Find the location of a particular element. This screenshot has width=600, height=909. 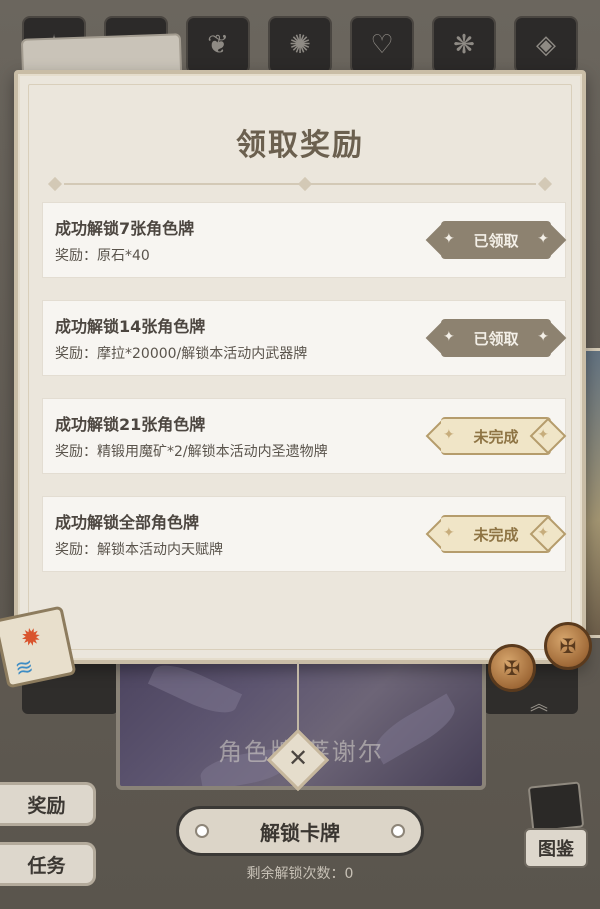

geo-emblem-icon: ♡ is located at coordinates (382, 45).